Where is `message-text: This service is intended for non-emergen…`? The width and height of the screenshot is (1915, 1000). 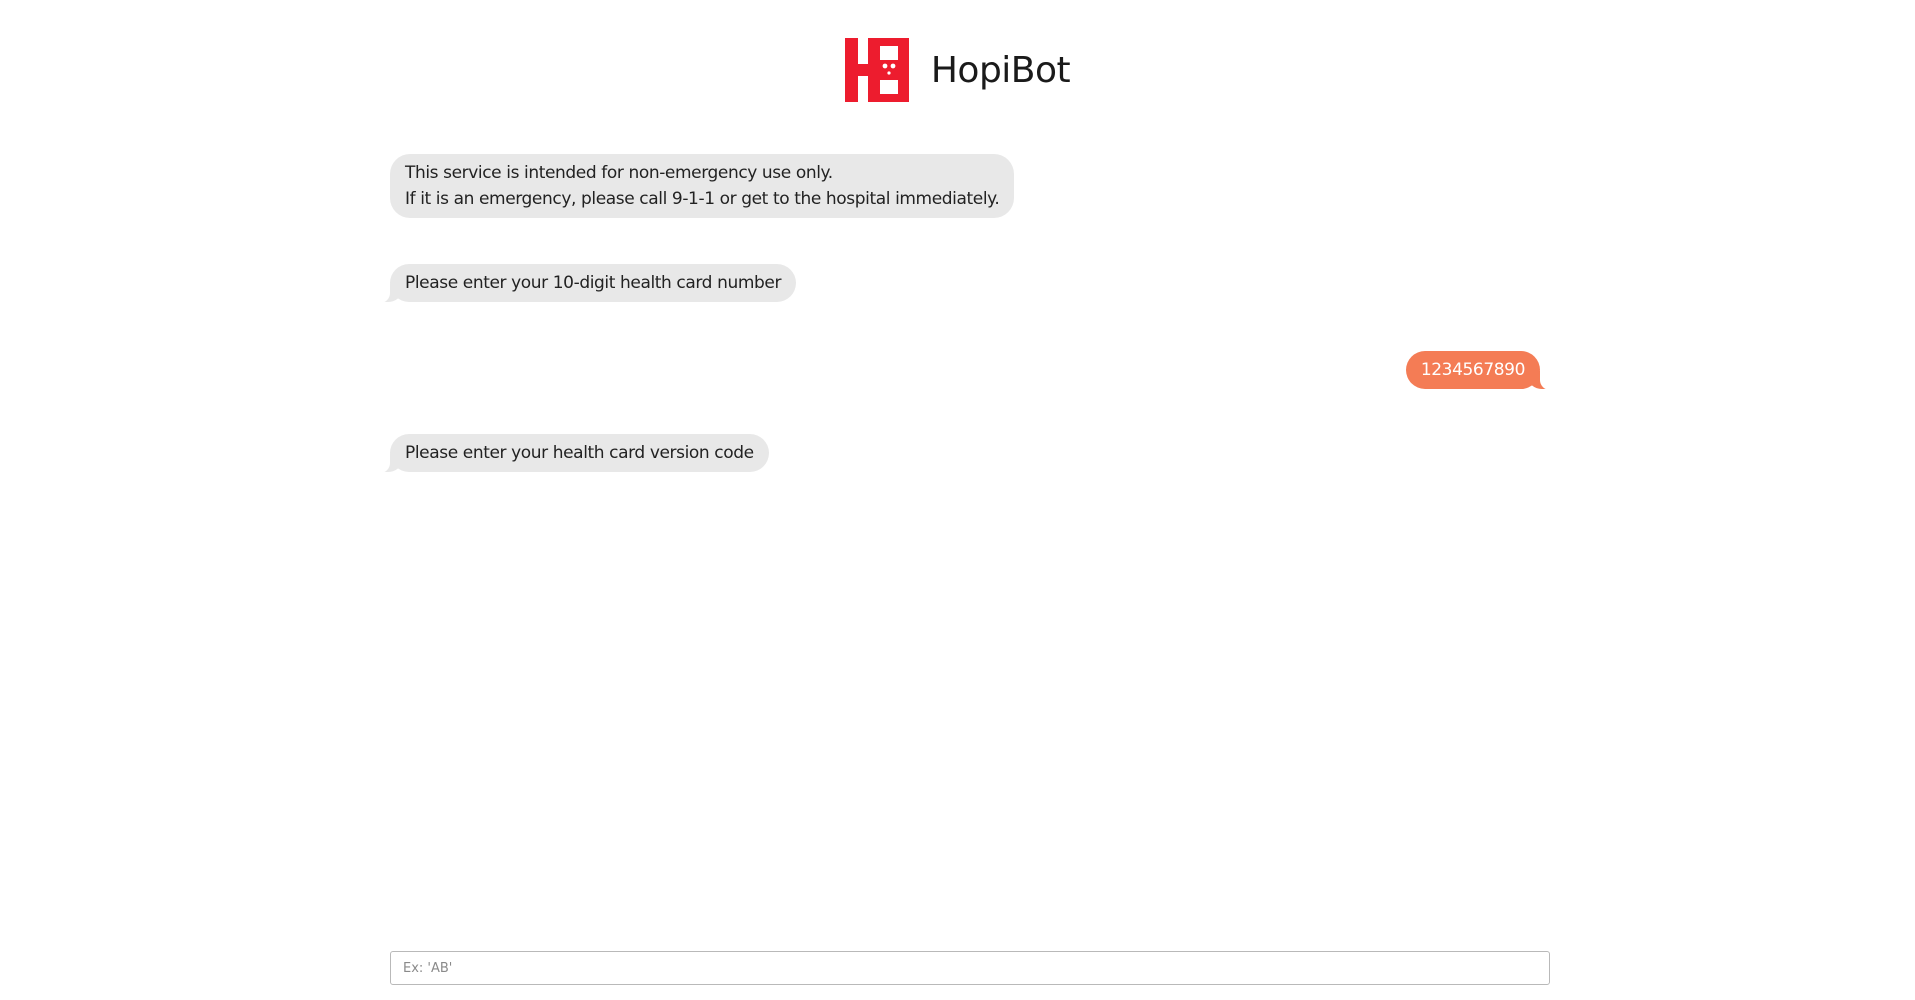
message-text: This service is intended for non-emergen… is located at coordinates (619, 173).